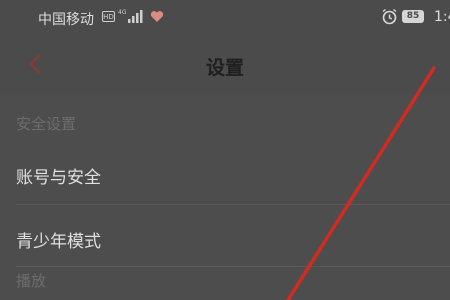 Image resolution: width=450 pixels, height=300 pixels. I want to click on section-header-playback: 播放, so click(31, 281).